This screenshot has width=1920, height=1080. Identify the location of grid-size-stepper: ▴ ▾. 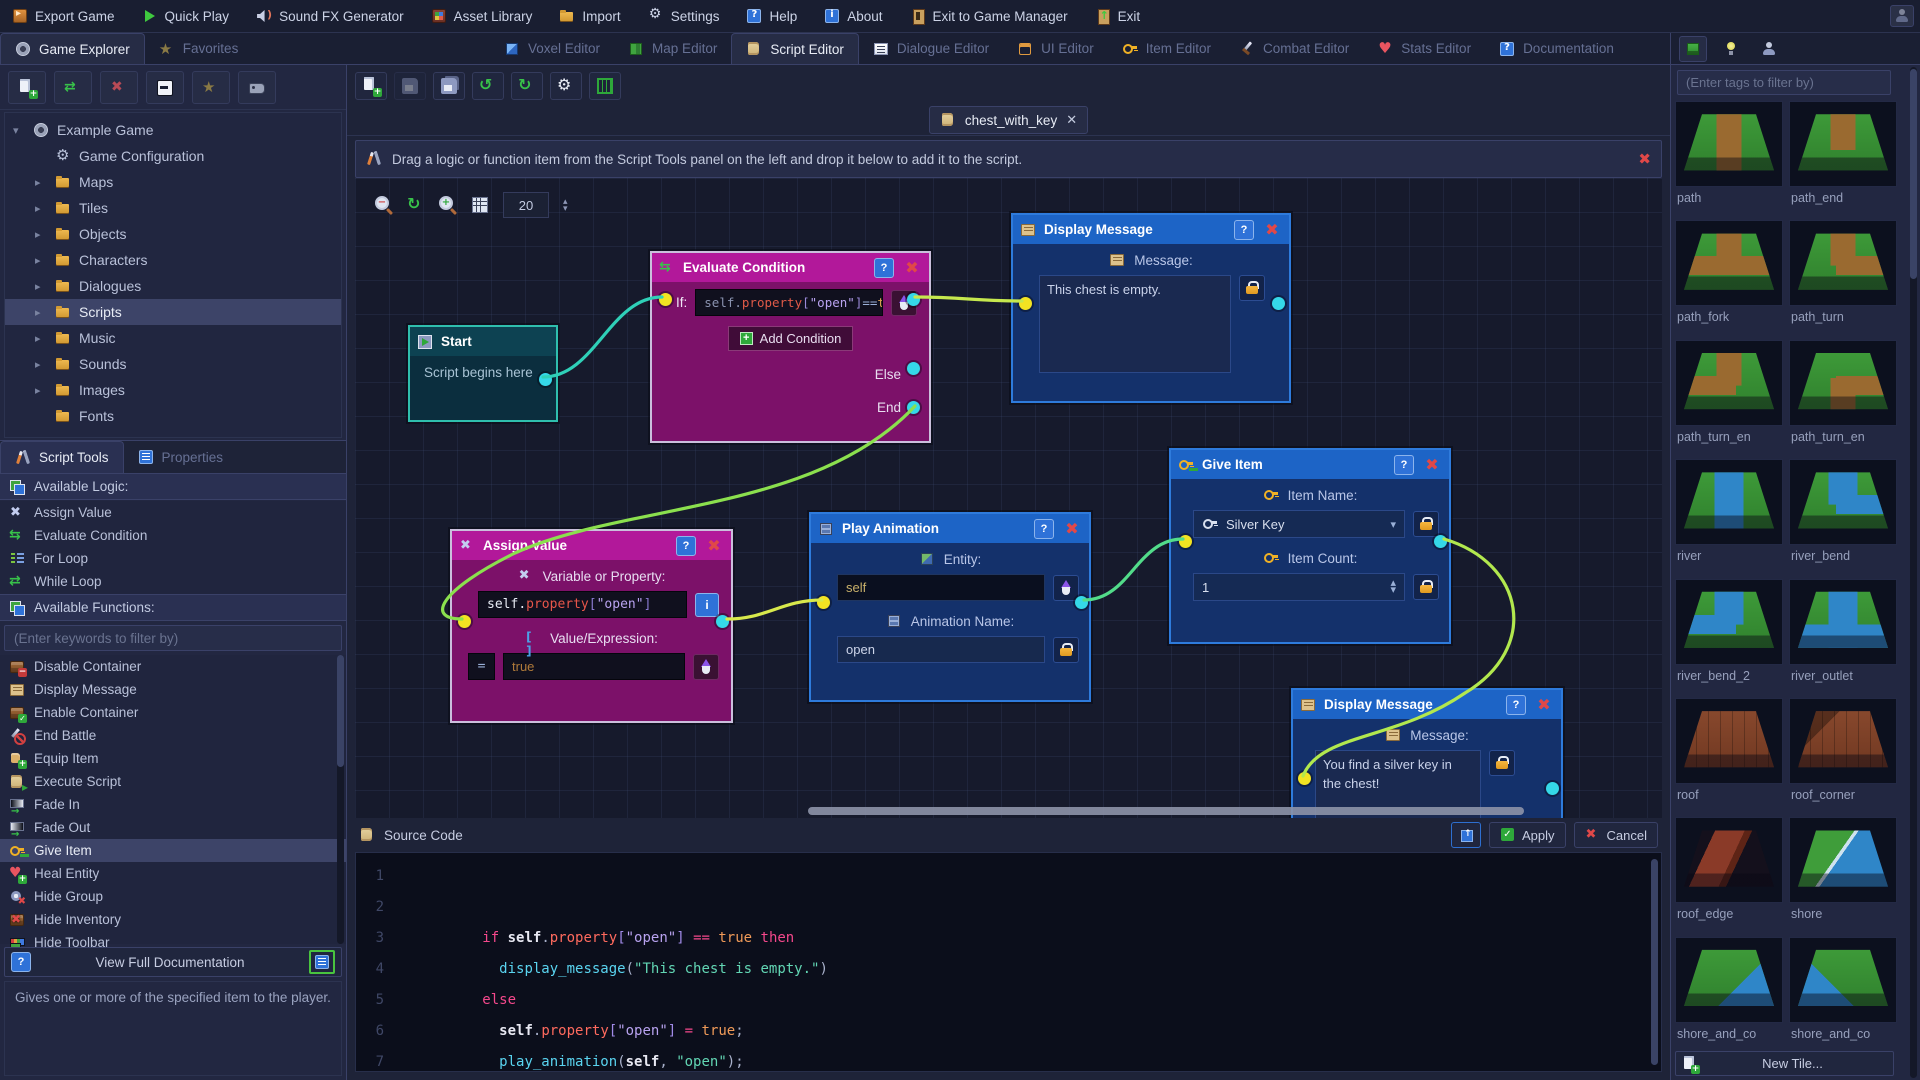
(565, 205).